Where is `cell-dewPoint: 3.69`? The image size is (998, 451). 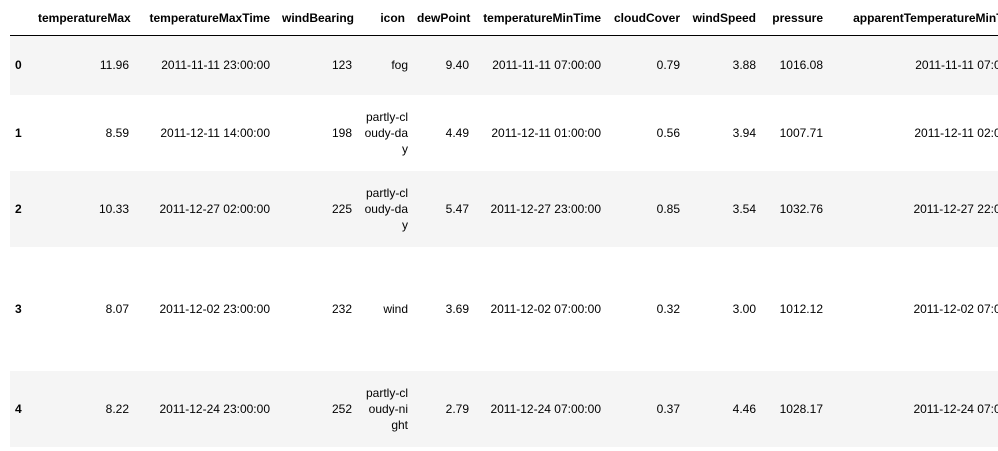
cell-dewPoint: 3.69 is located at coordinates (457, 308).